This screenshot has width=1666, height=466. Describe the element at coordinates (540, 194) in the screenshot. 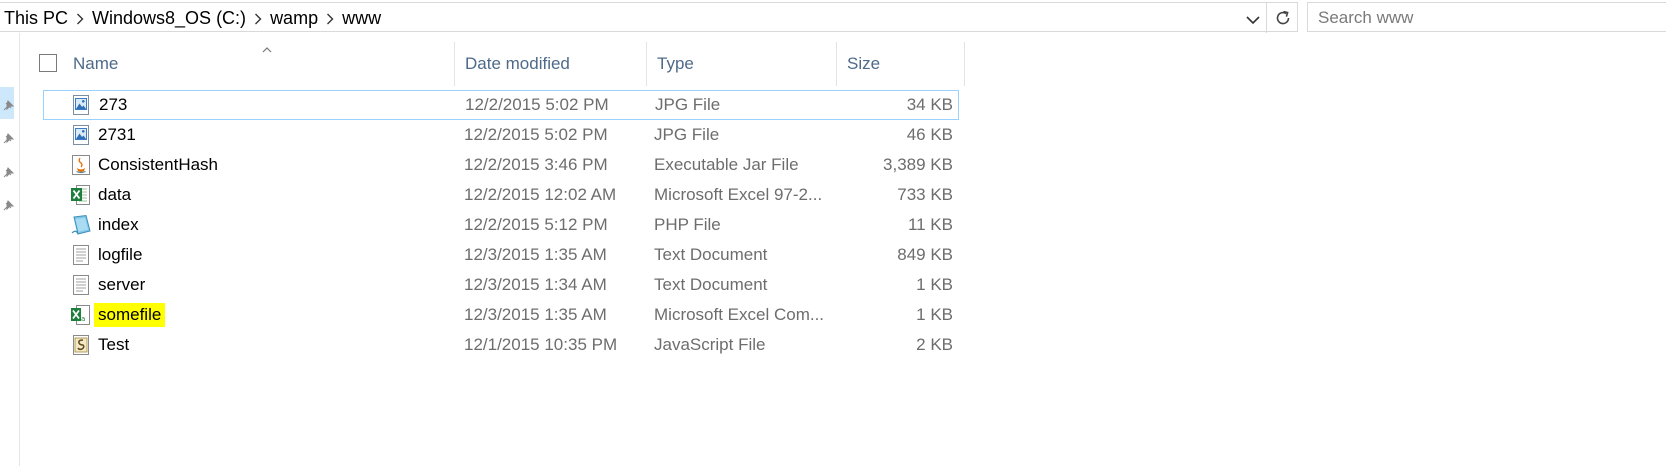

I see `file-date-modified: 12/2/2015 12:02 AM` at that location.